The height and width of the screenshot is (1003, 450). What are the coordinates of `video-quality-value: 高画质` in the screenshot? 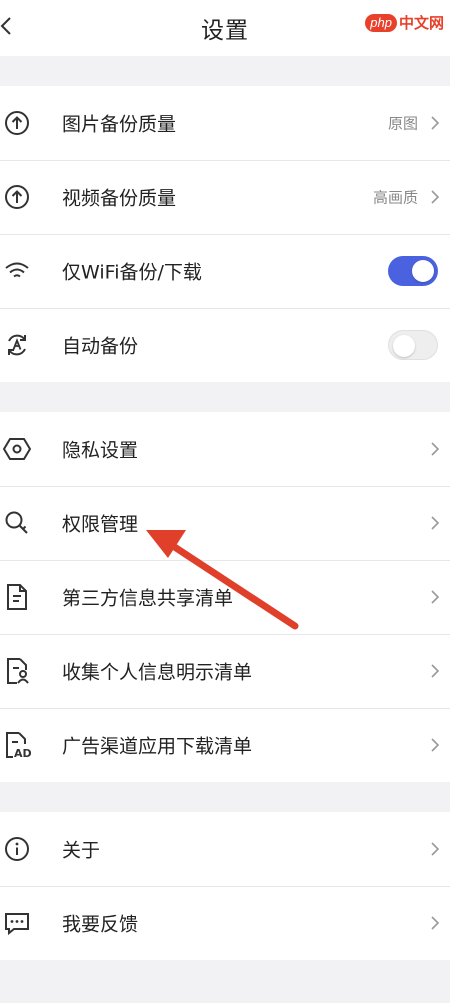 It's located at (395, 197).